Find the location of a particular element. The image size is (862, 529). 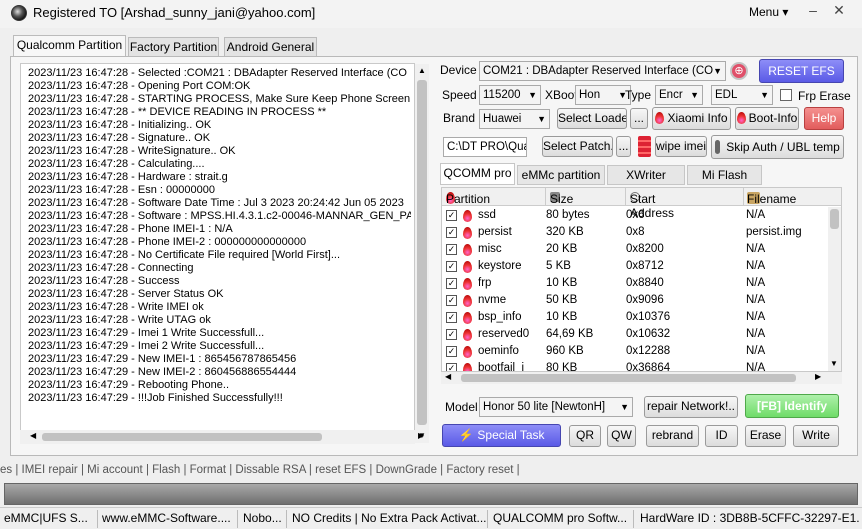

table-row: ✓ persist 320 KB 0x8 persist.img is located at coordinates (635, 232).